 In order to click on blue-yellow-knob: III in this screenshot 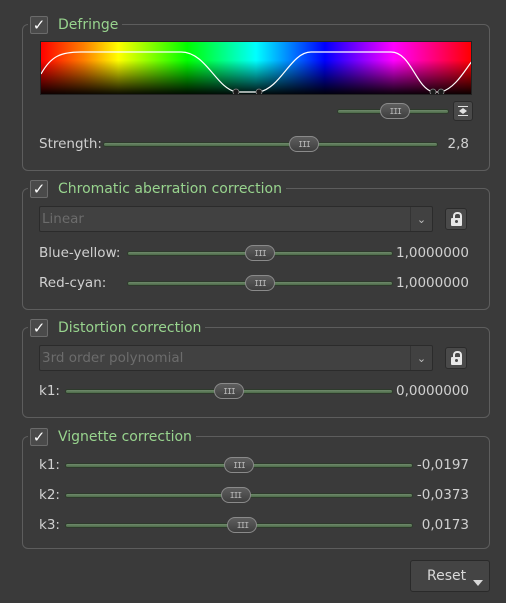, I will do `click(260, 253)`.